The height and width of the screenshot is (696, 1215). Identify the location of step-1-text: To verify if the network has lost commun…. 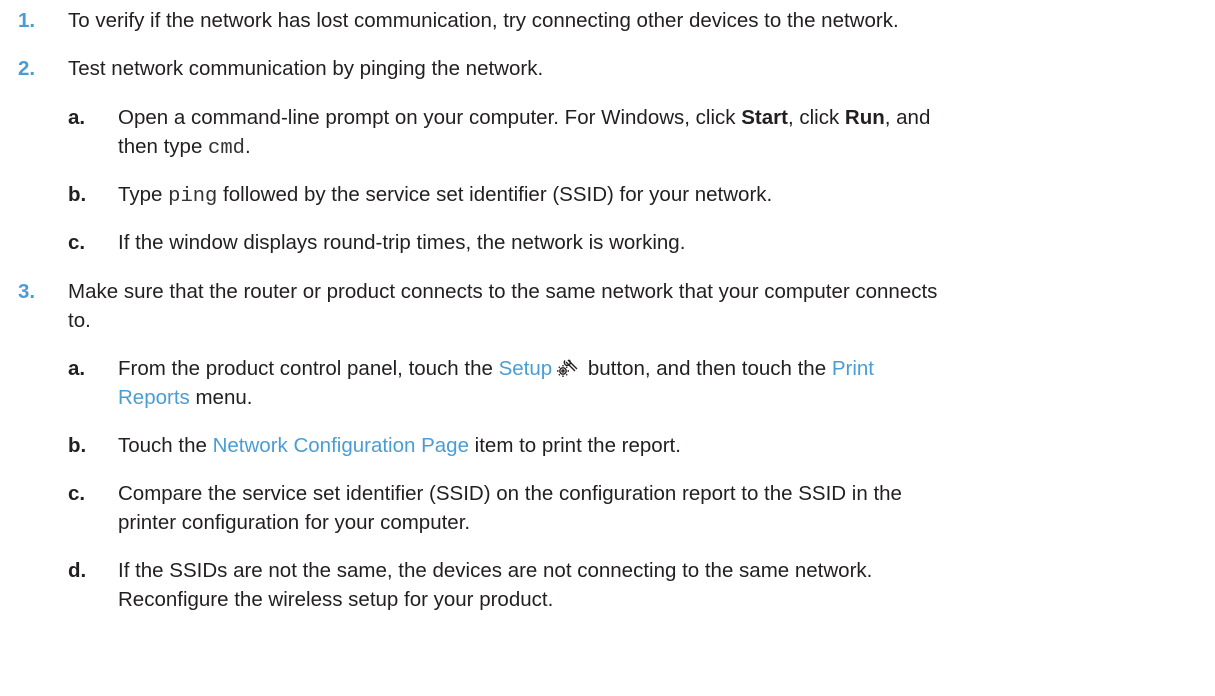
(483, 20).